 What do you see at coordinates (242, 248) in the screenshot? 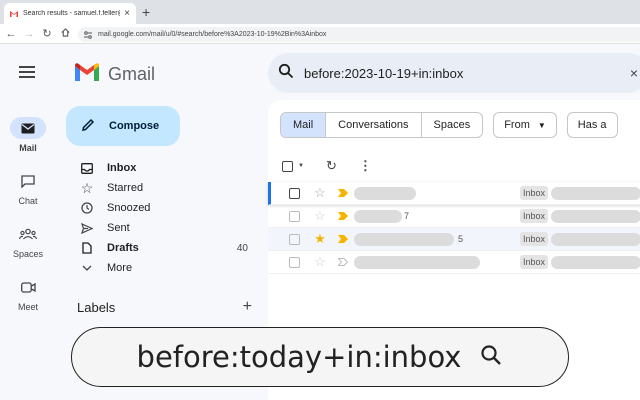
I see `drafts-count: 40` at bounding box center [242, 248].